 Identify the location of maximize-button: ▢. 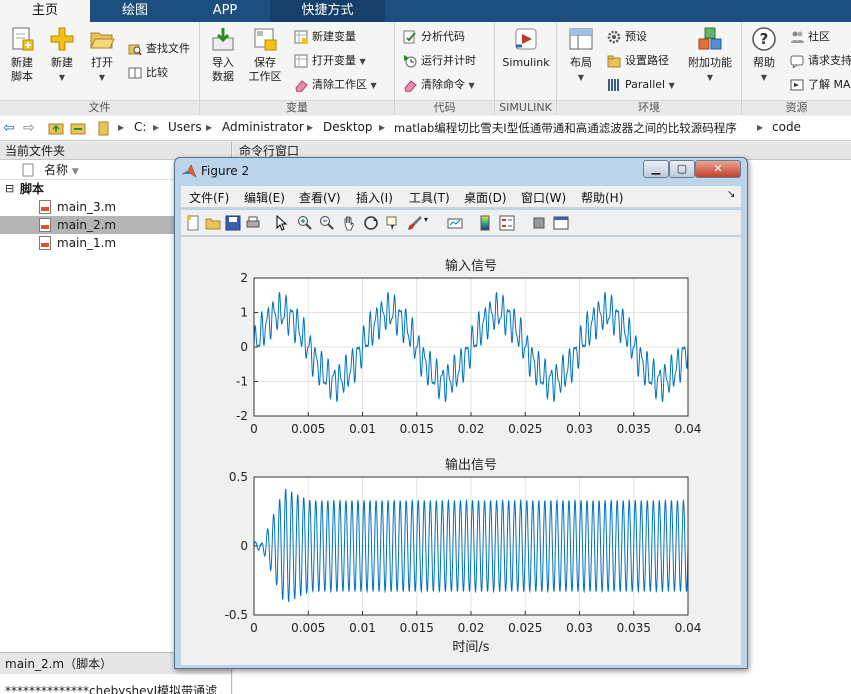
(682, 169).